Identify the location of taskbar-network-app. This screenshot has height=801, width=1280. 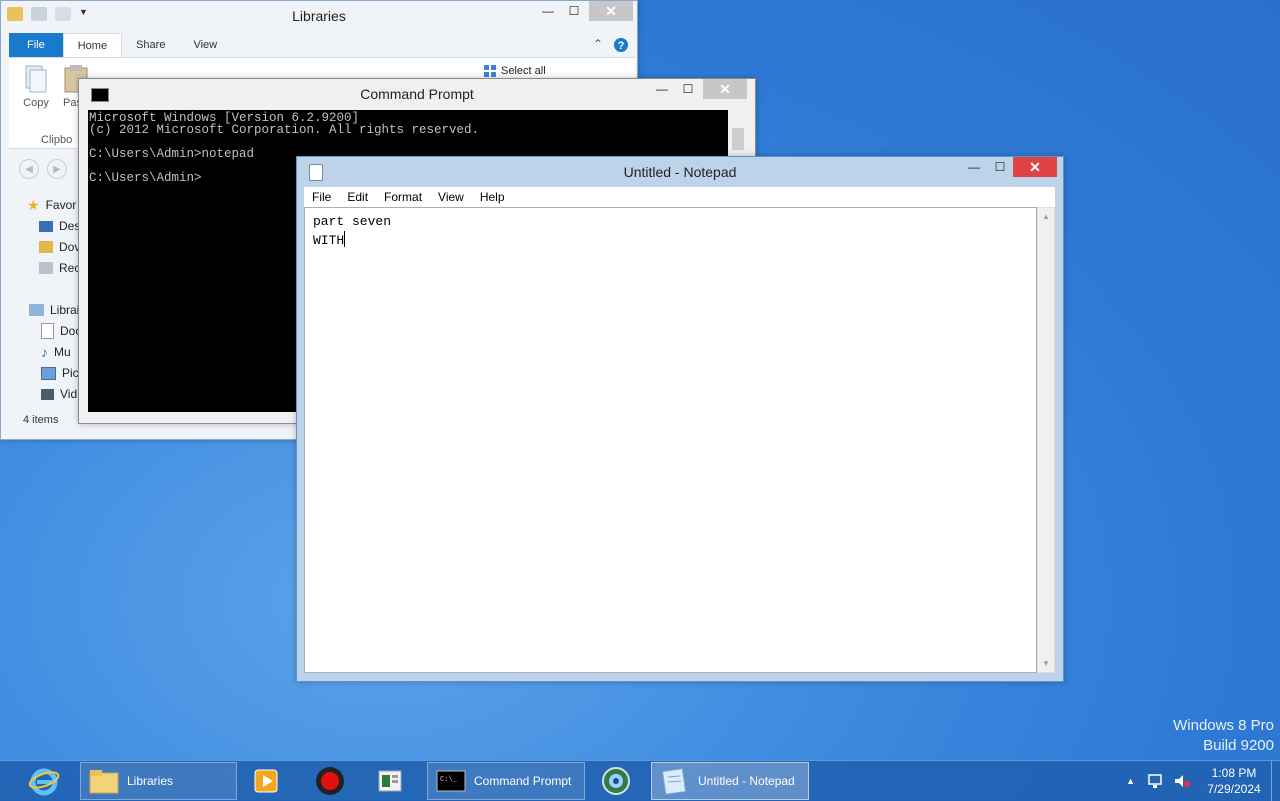
(618, 781).